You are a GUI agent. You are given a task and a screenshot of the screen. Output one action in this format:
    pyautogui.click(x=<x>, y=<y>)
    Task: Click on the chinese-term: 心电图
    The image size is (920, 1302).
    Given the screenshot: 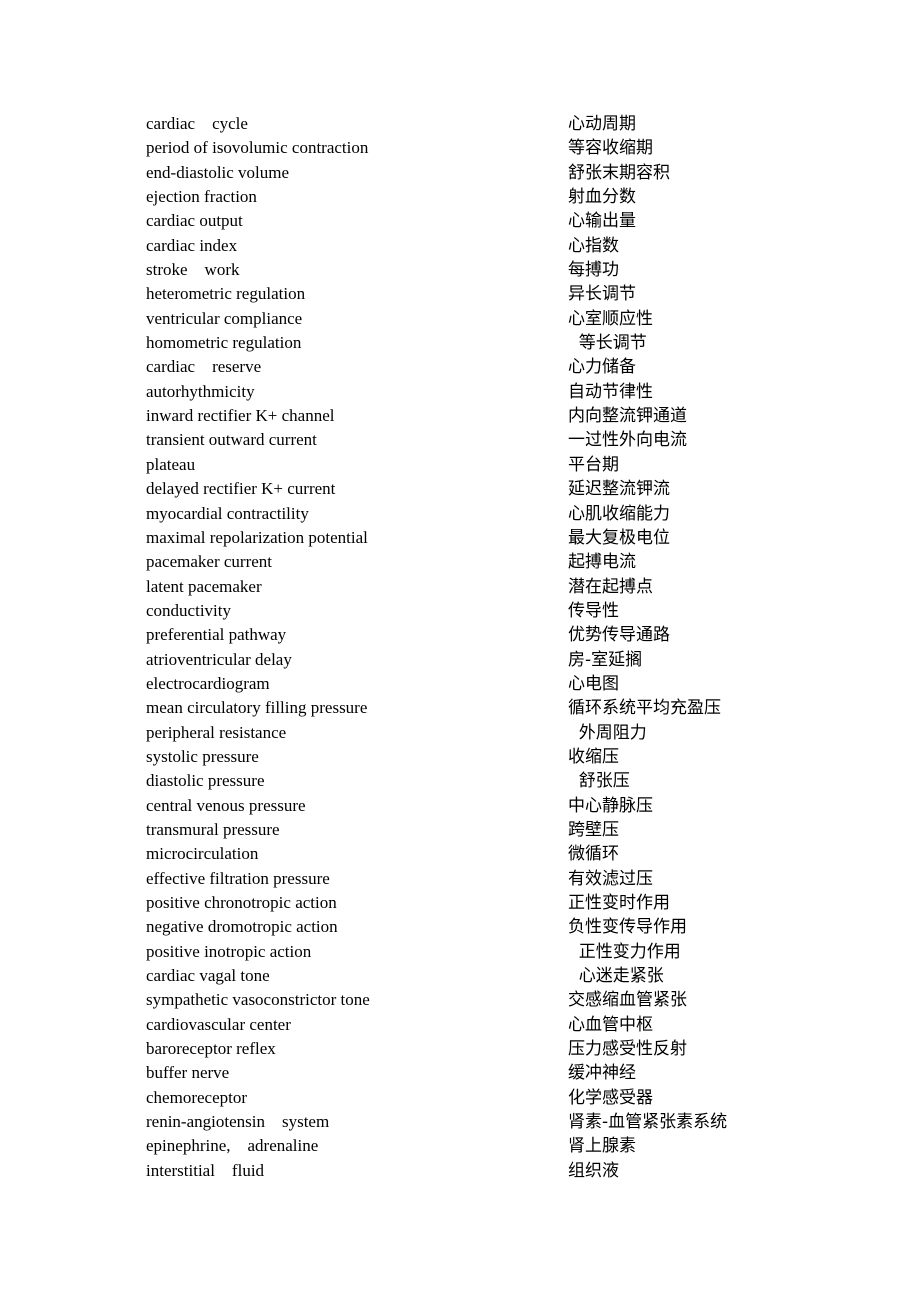 What is the action you would take?
    pyautogui.click(x=593, y=683)
    